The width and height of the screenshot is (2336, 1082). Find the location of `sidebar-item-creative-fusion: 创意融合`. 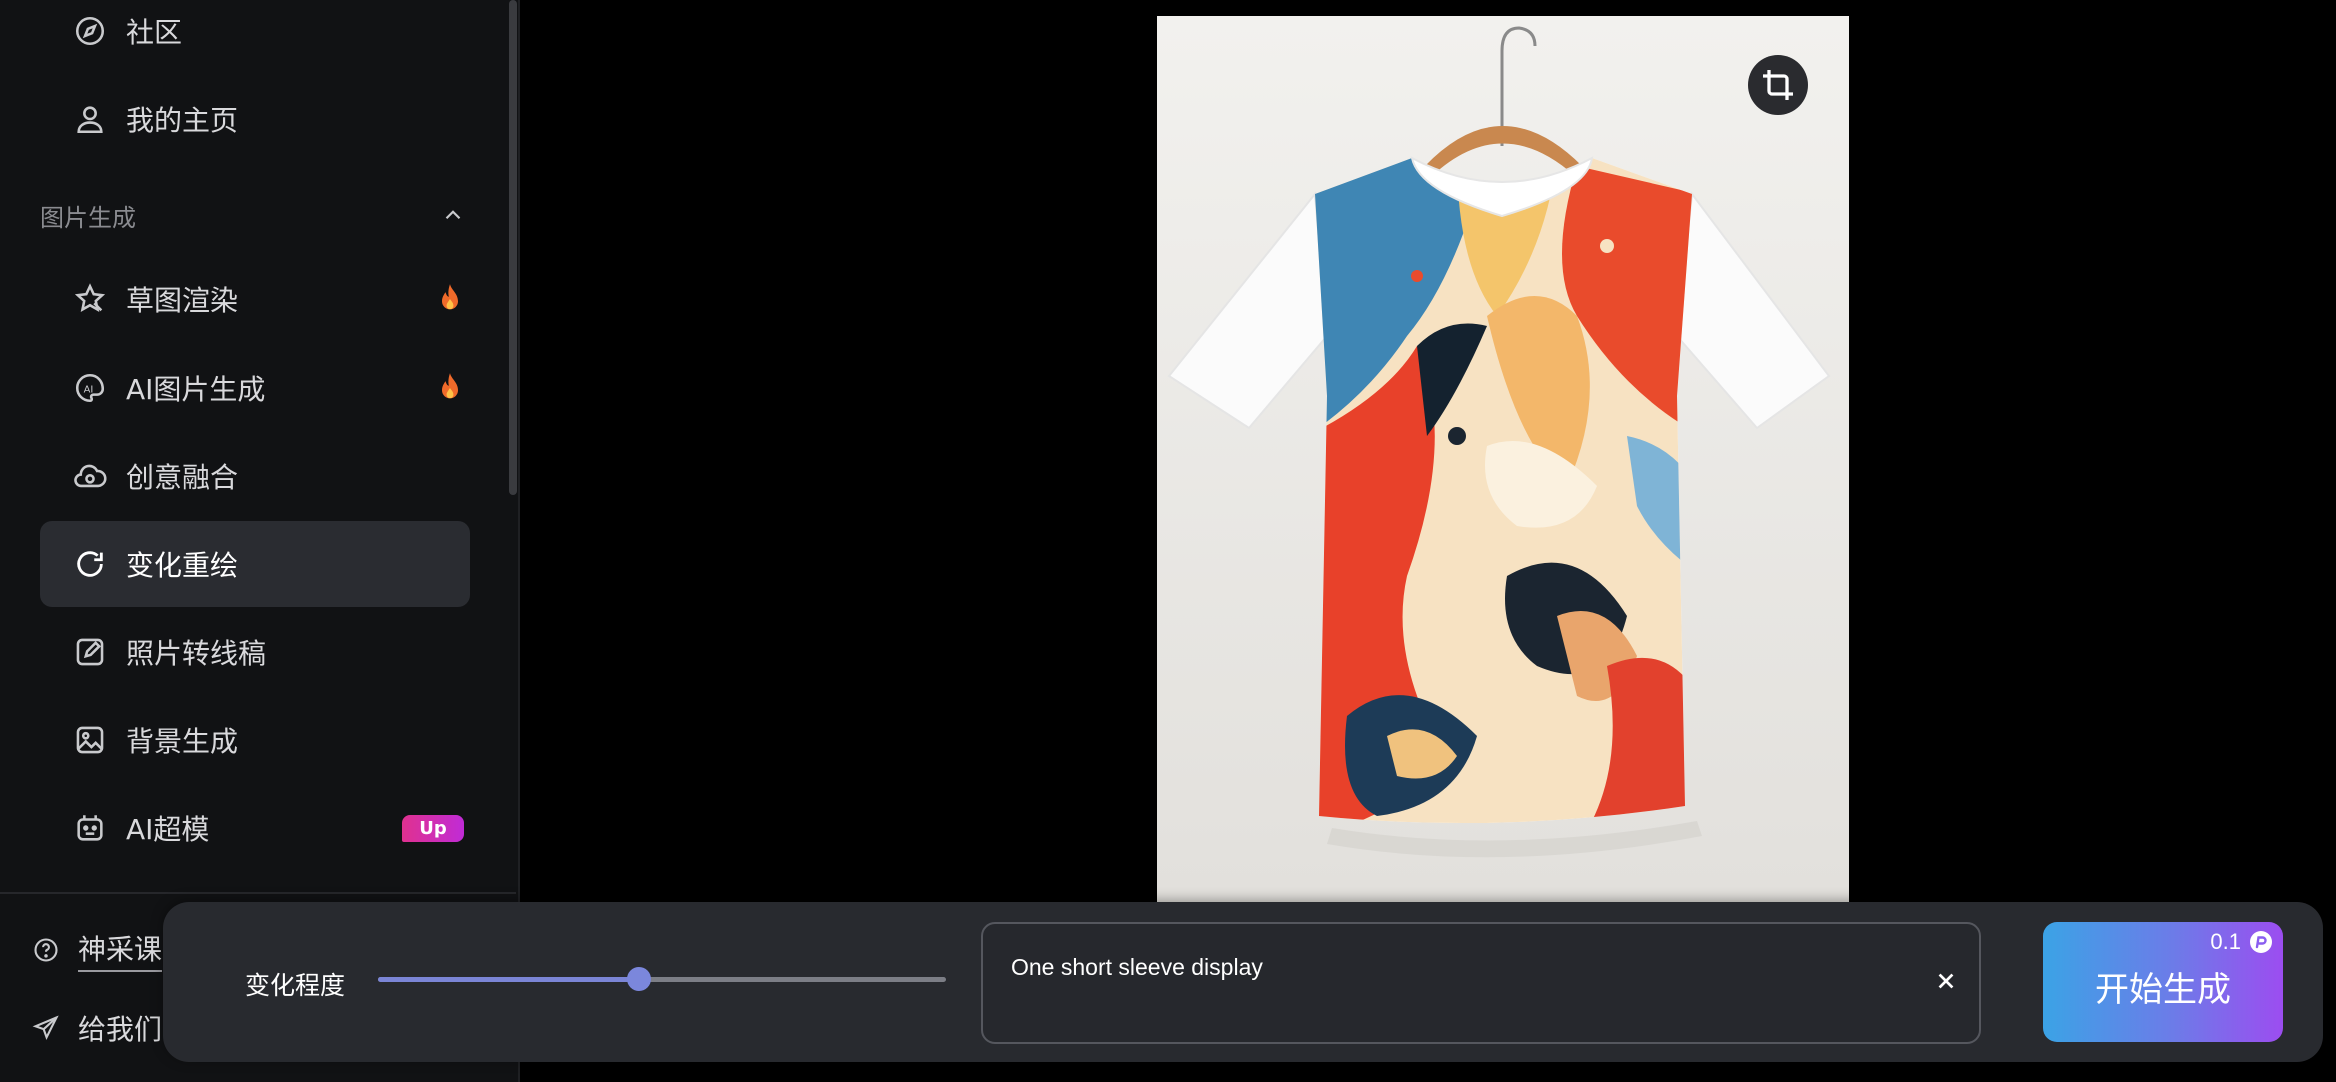

sidebar-item-creative-fusion: 创意融合 is located at coordinates (255, 476).